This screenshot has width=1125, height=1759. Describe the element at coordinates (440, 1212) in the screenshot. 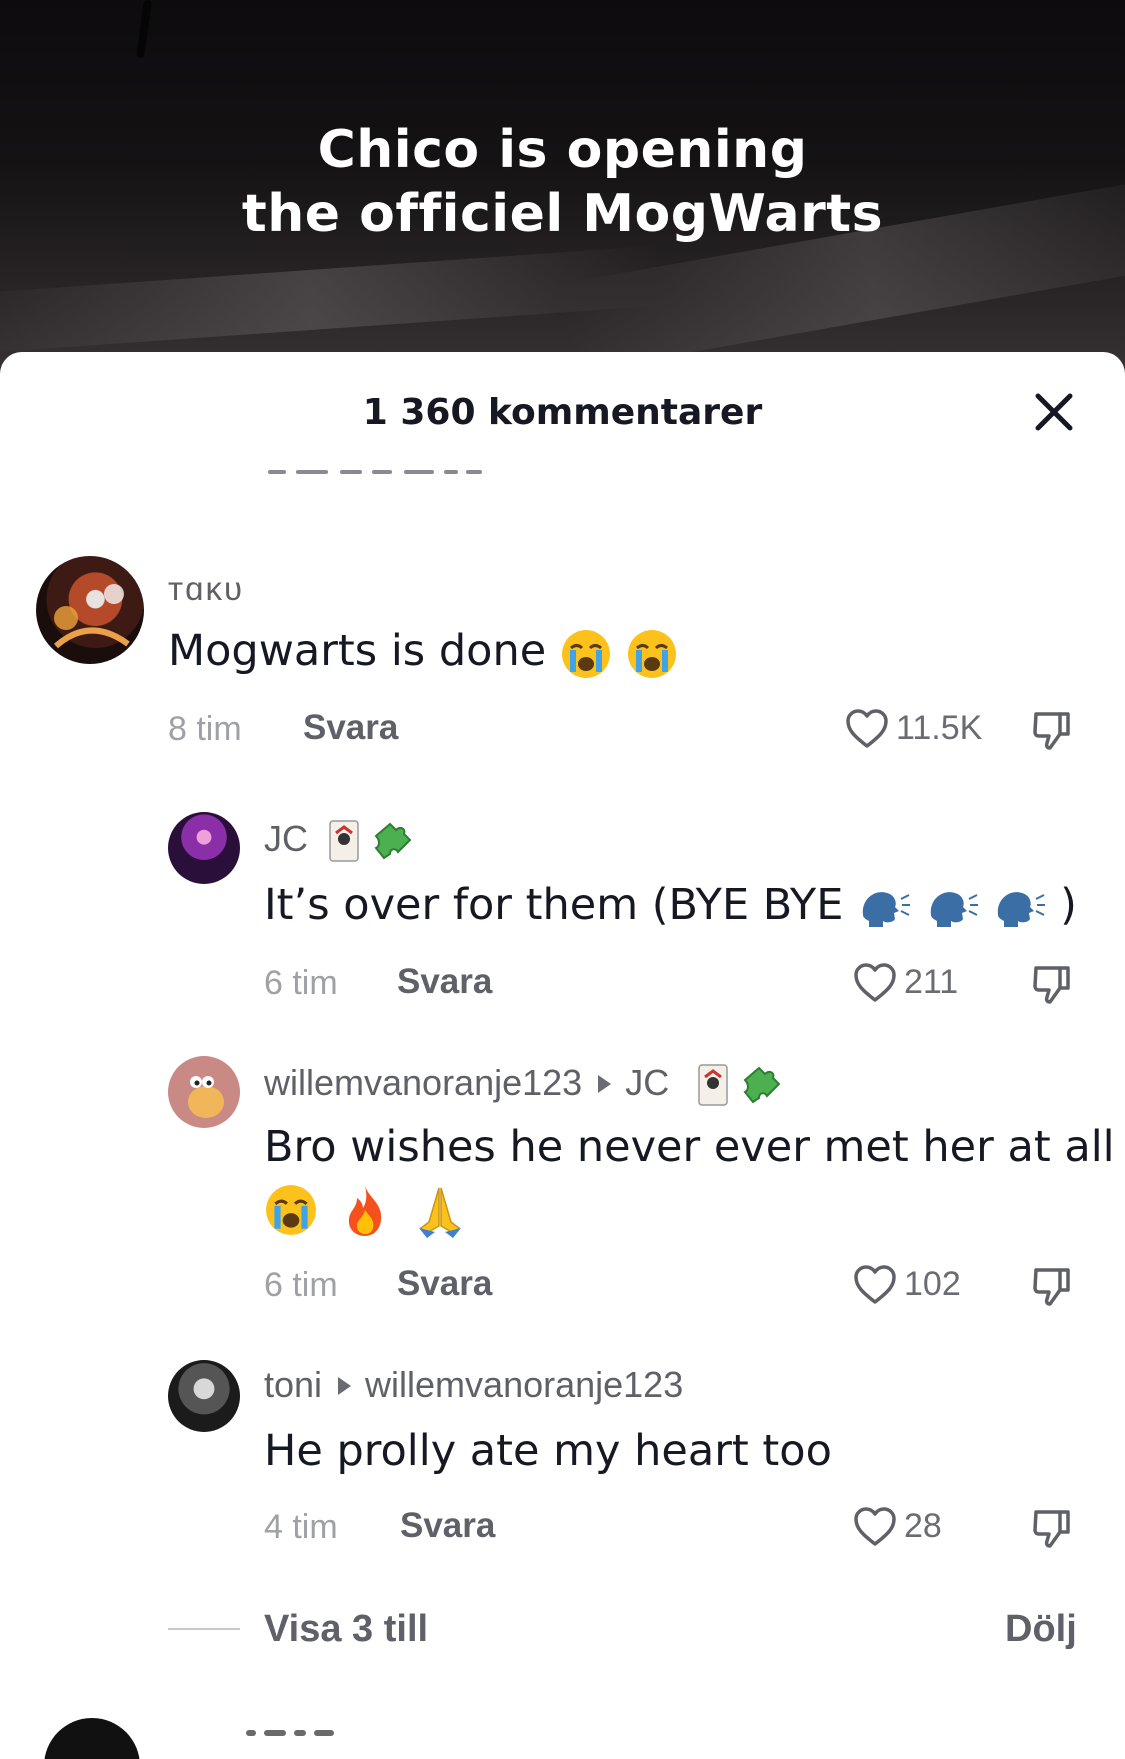

I see `folded-hands-icon` at that location.